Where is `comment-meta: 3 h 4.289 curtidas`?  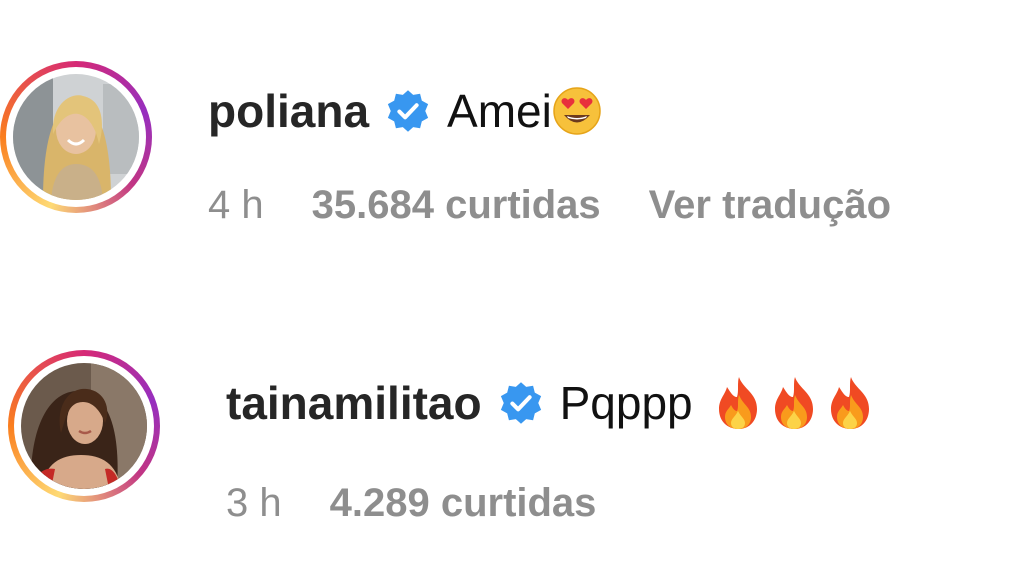
comment-meta: 3 h 4.289 curtidas is located at coordinates (411, 503).